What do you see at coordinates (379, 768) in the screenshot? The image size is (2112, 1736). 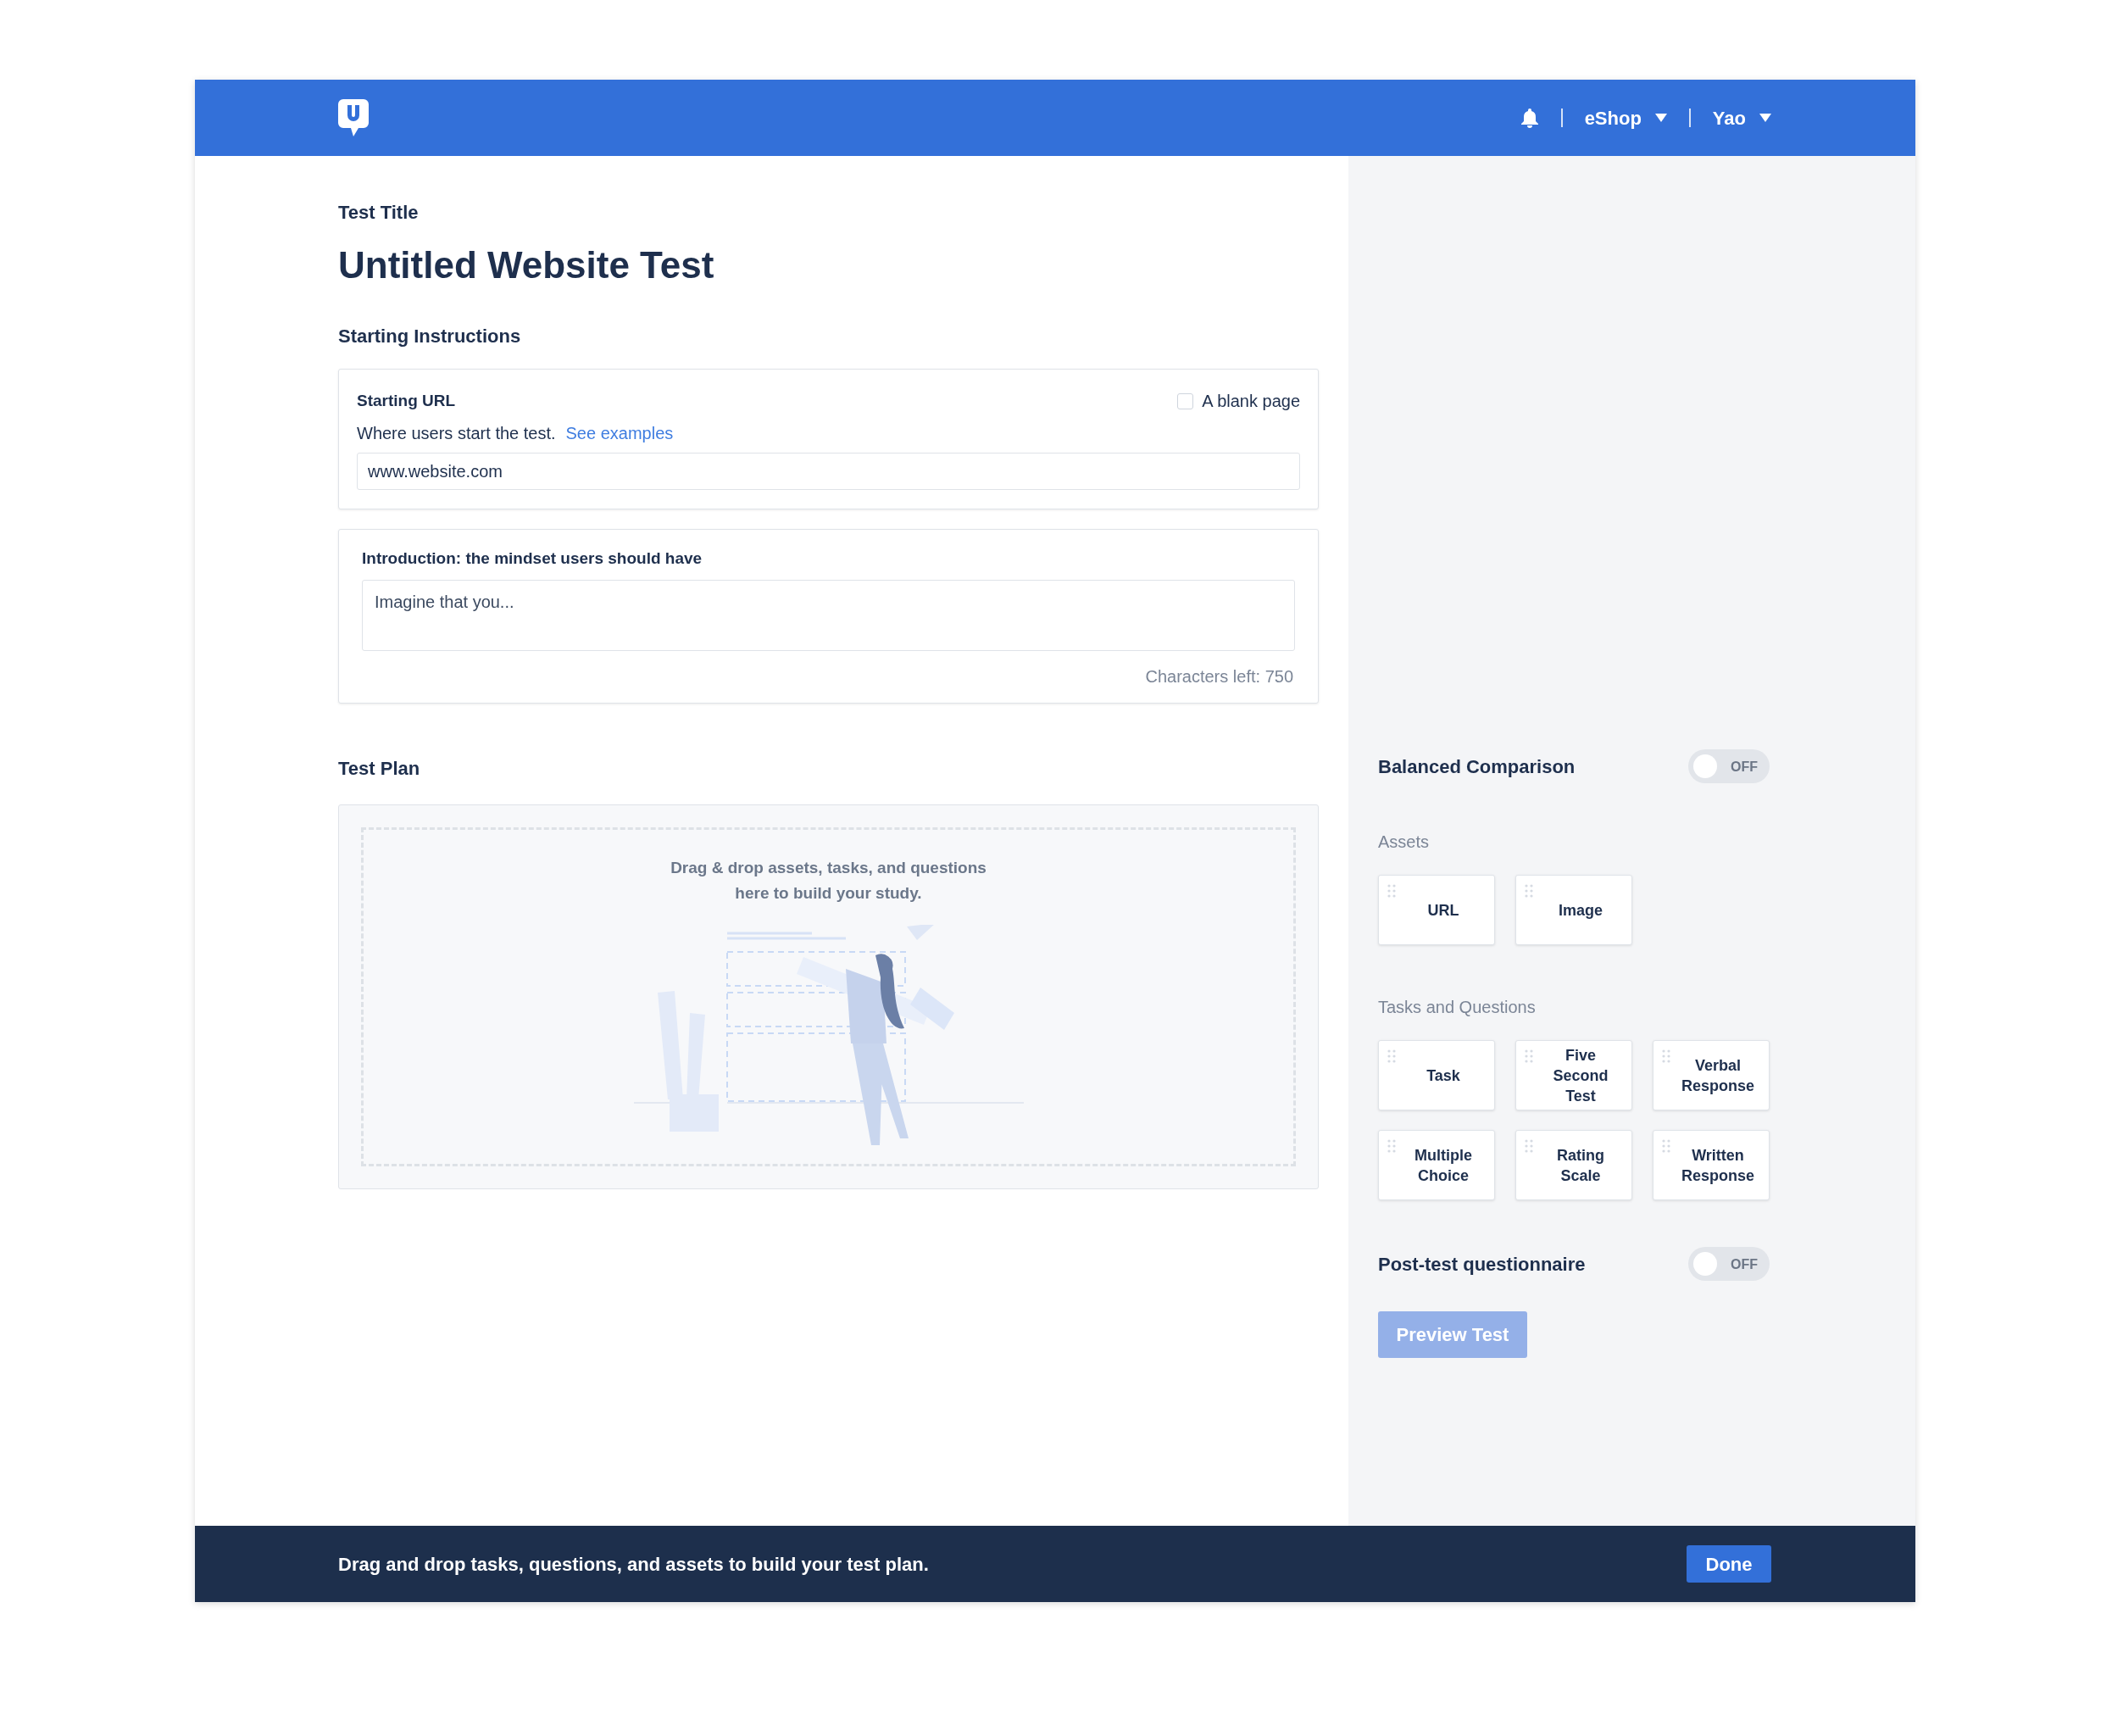 I see `section-heading: Test Plan` at bounding box center [379, 768].